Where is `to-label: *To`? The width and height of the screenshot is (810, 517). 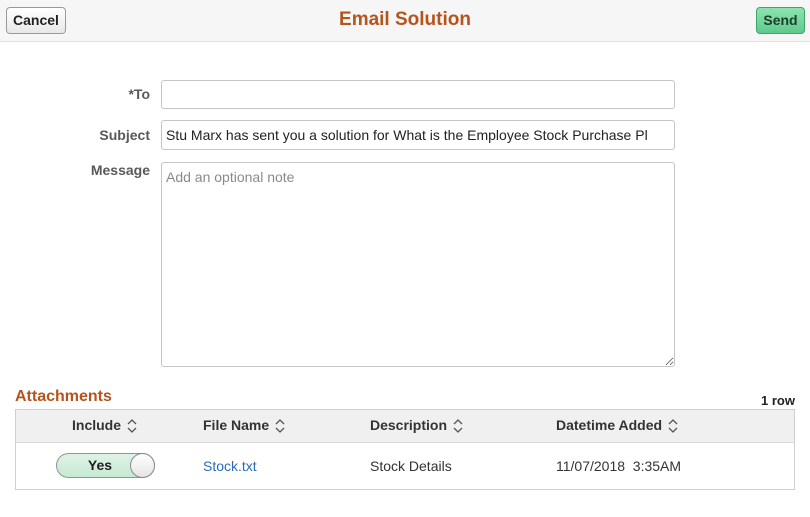 to-label: *To is located at coordinates (139, 94).